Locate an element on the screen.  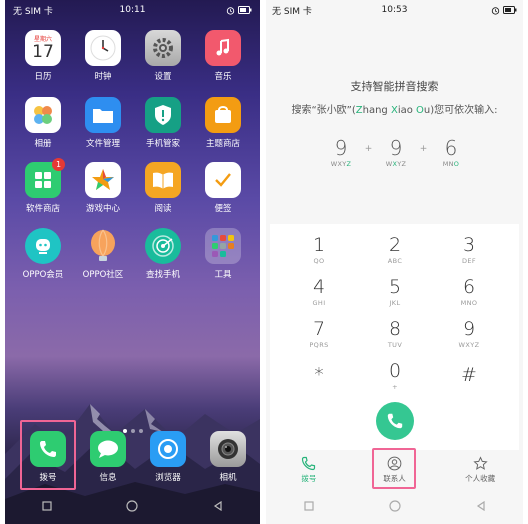
app-game-center: 游戏中心 is located at coordinates (103, 188).